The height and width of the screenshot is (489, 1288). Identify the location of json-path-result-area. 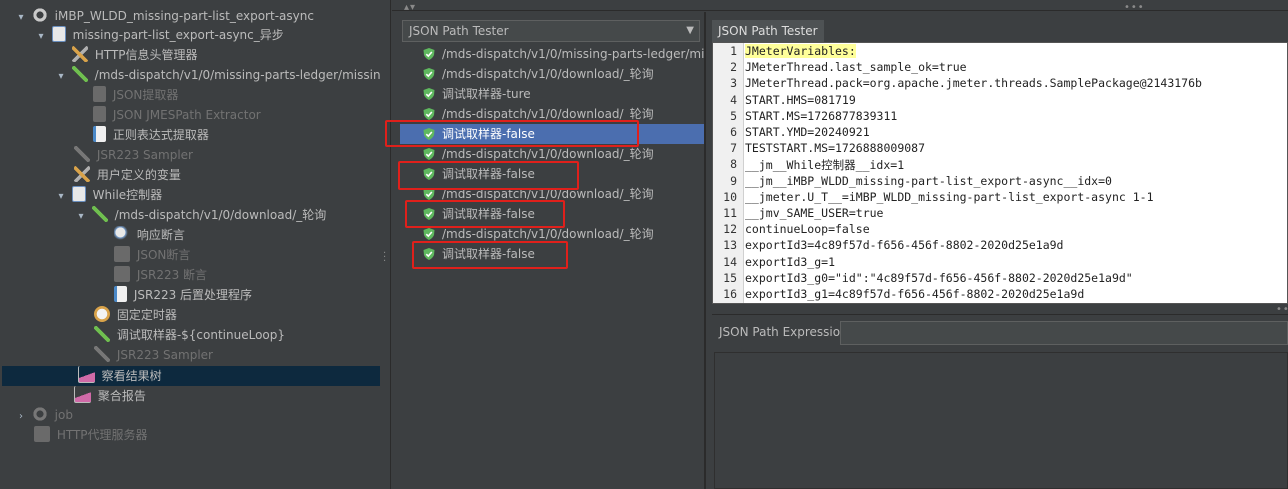
(1001, 420).